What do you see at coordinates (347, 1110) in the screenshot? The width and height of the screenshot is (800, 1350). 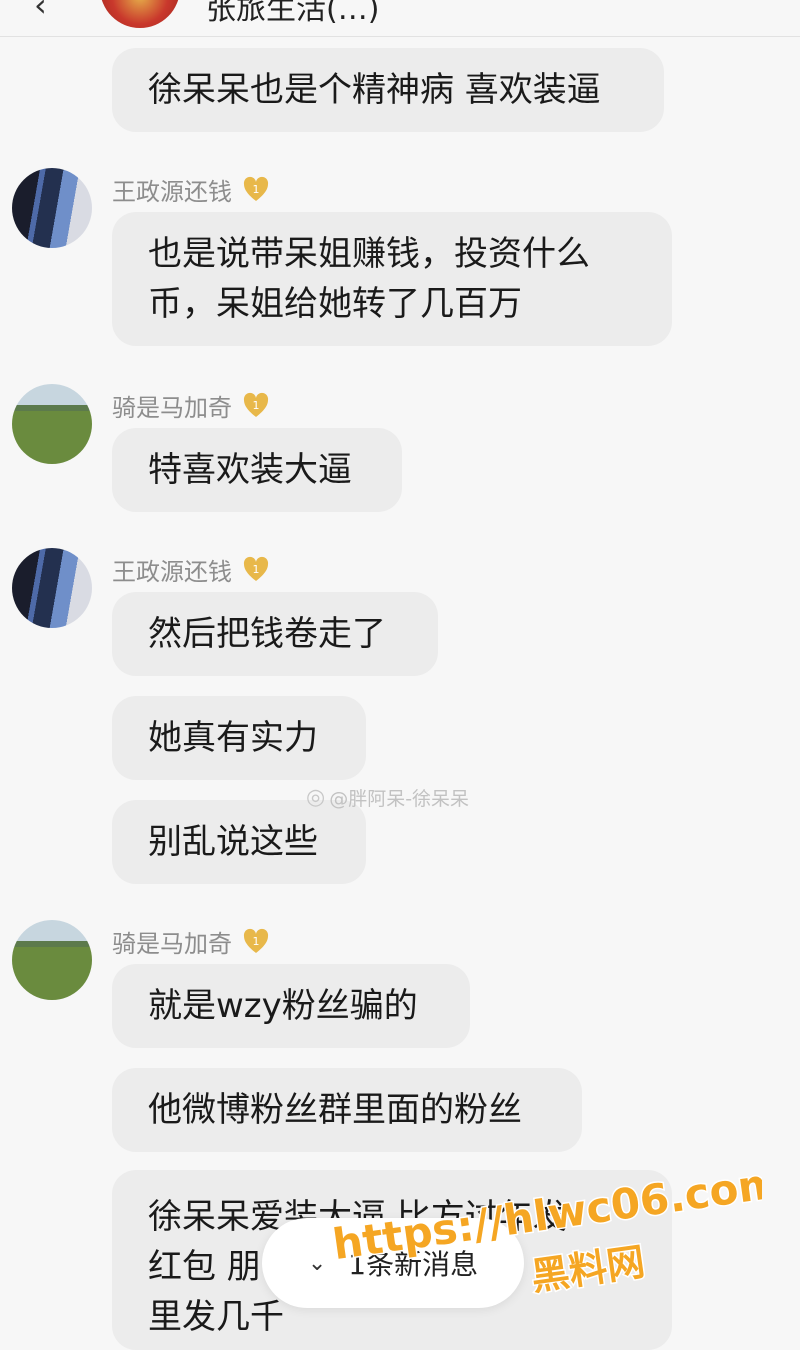 I see `message-bubble: 他微博粉丝群里面的粉丝` at bounding box center [347, 1110].